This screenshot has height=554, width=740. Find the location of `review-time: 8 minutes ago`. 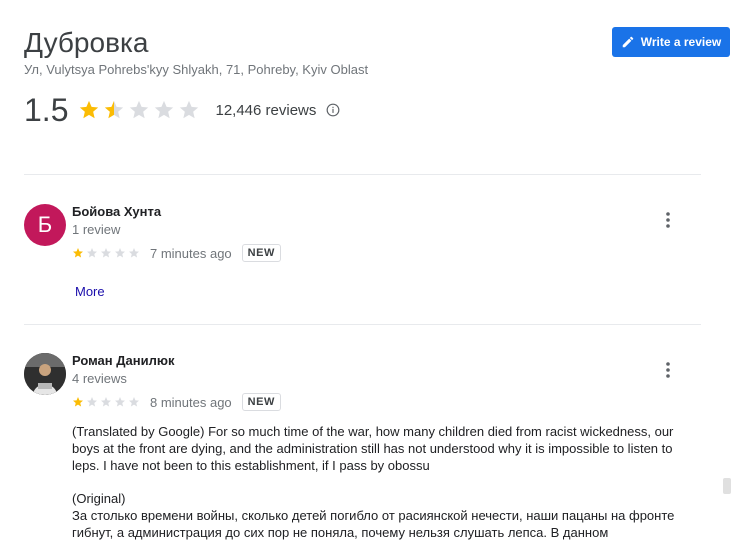

review-time: 8 minutes ago is located at coordinates (191, 402).